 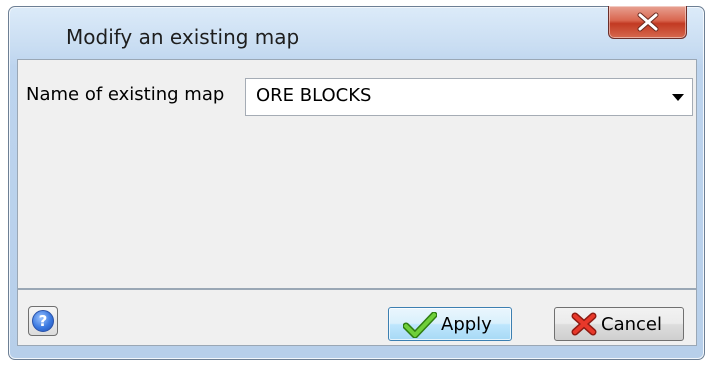 I want to click on apply-label: Apply, so click(x=466, y=324).